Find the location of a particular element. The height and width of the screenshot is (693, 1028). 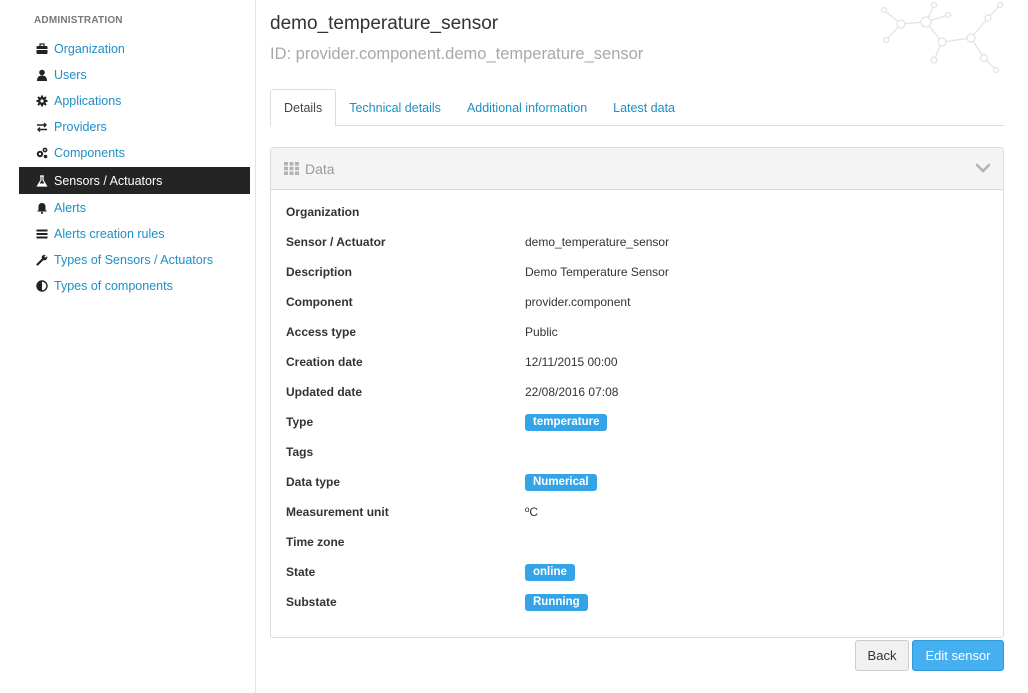

chevron-down-icon is located at coordinates (983, 168).